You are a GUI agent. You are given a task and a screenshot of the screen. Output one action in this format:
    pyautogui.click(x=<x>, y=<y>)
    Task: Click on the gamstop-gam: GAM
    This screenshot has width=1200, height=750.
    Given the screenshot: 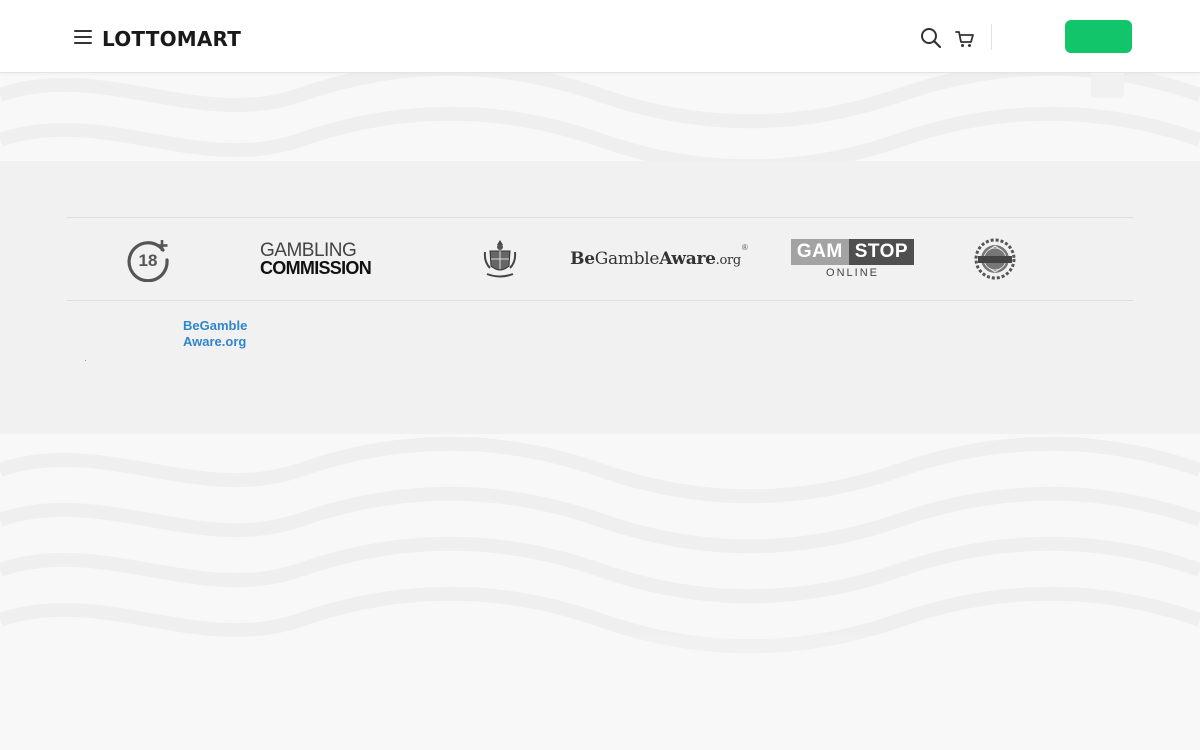 What is the action you would take?
    pyautogui.click(x=819, y=252)
    